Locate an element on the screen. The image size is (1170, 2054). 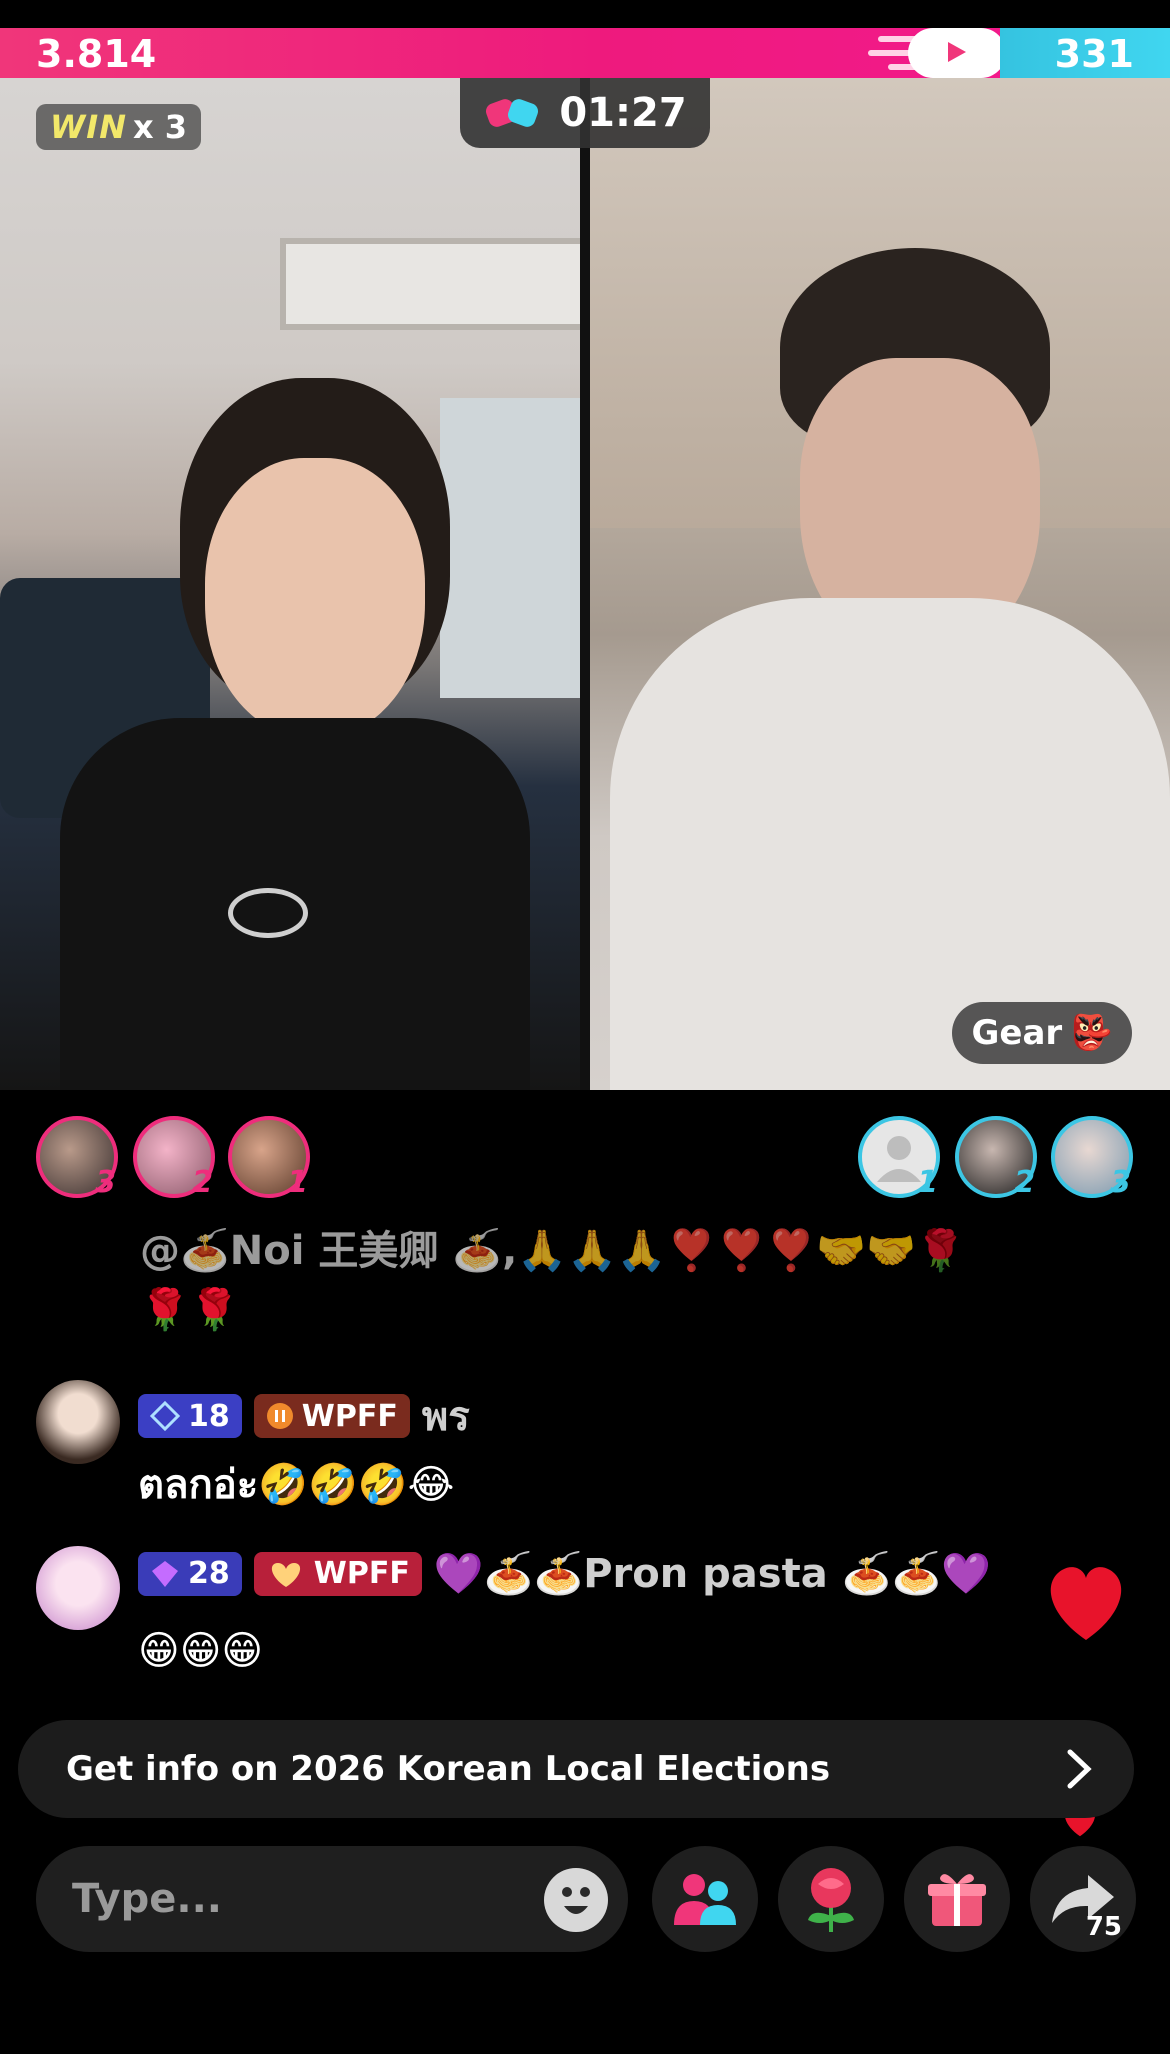
host-face is located at coordinates (315, 598).